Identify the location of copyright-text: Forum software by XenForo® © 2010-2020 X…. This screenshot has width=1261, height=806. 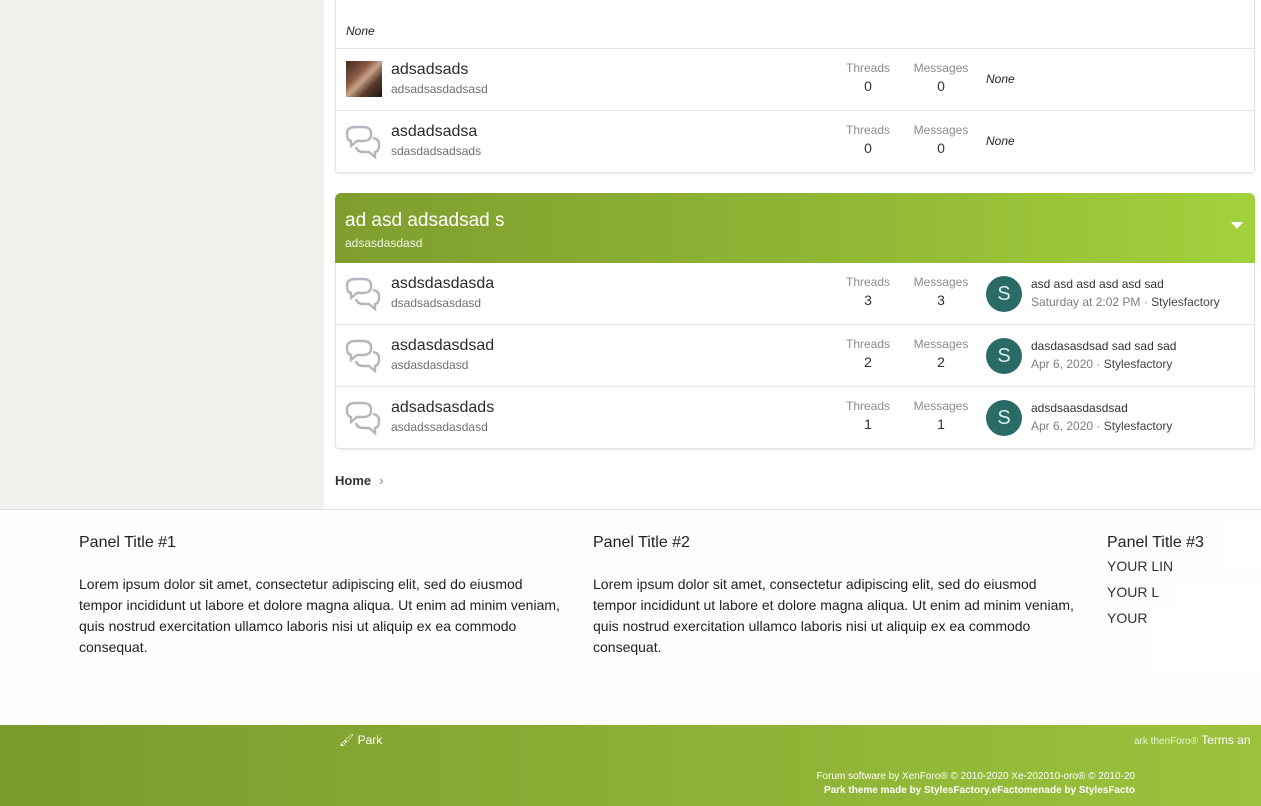
(975, 777).